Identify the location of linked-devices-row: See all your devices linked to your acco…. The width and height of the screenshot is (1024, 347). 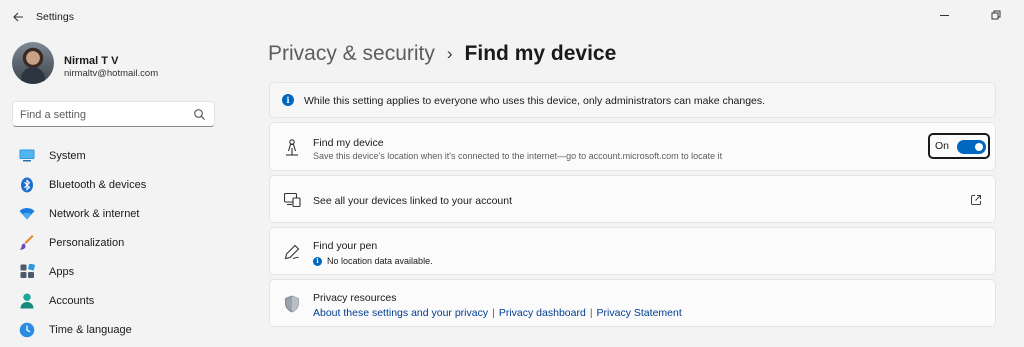
(632, 199).